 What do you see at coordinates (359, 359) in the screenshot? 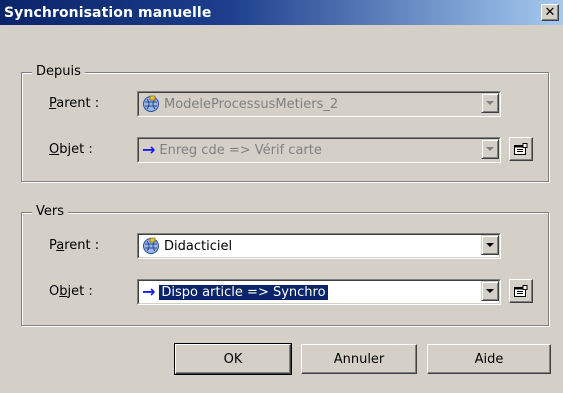
I see `cancel-button: Annuler` at bounding box center [359, 359].